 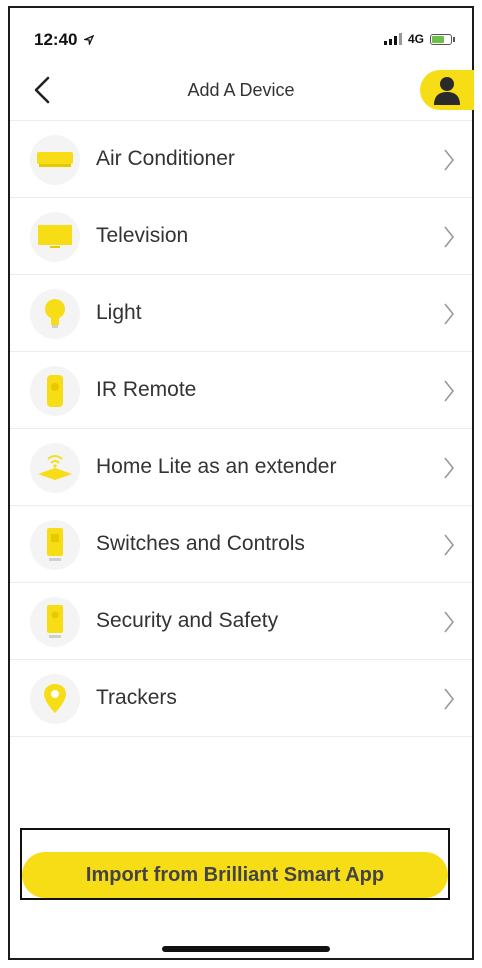 What do you see at coordinates (241, 35) in the screenshot?
I see `status-bar: 12:40 4G` at bounding box center [241, 35].